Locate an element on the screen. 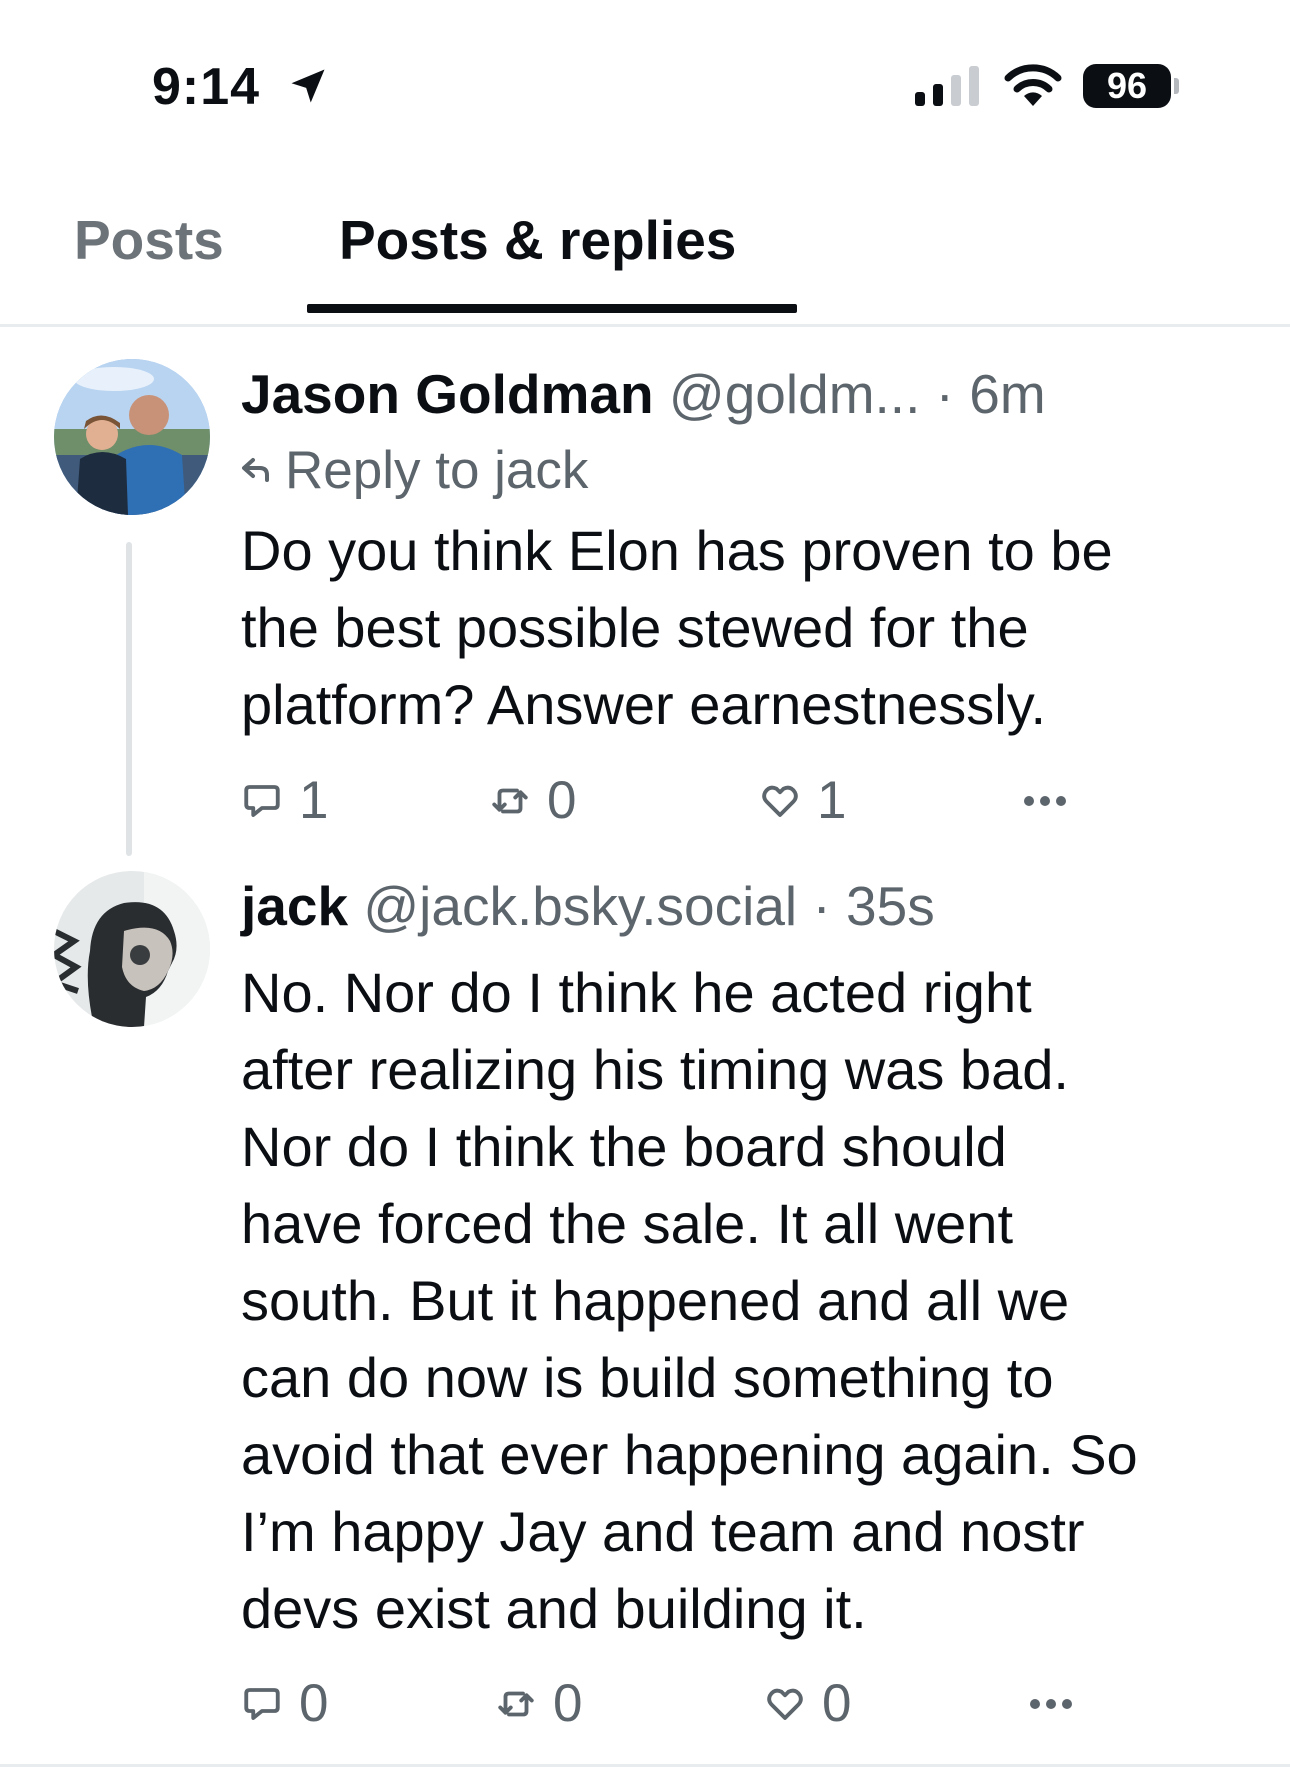 The image size is (1290, 1771). tab-posts: Posts is located at coordinates (149, 240).